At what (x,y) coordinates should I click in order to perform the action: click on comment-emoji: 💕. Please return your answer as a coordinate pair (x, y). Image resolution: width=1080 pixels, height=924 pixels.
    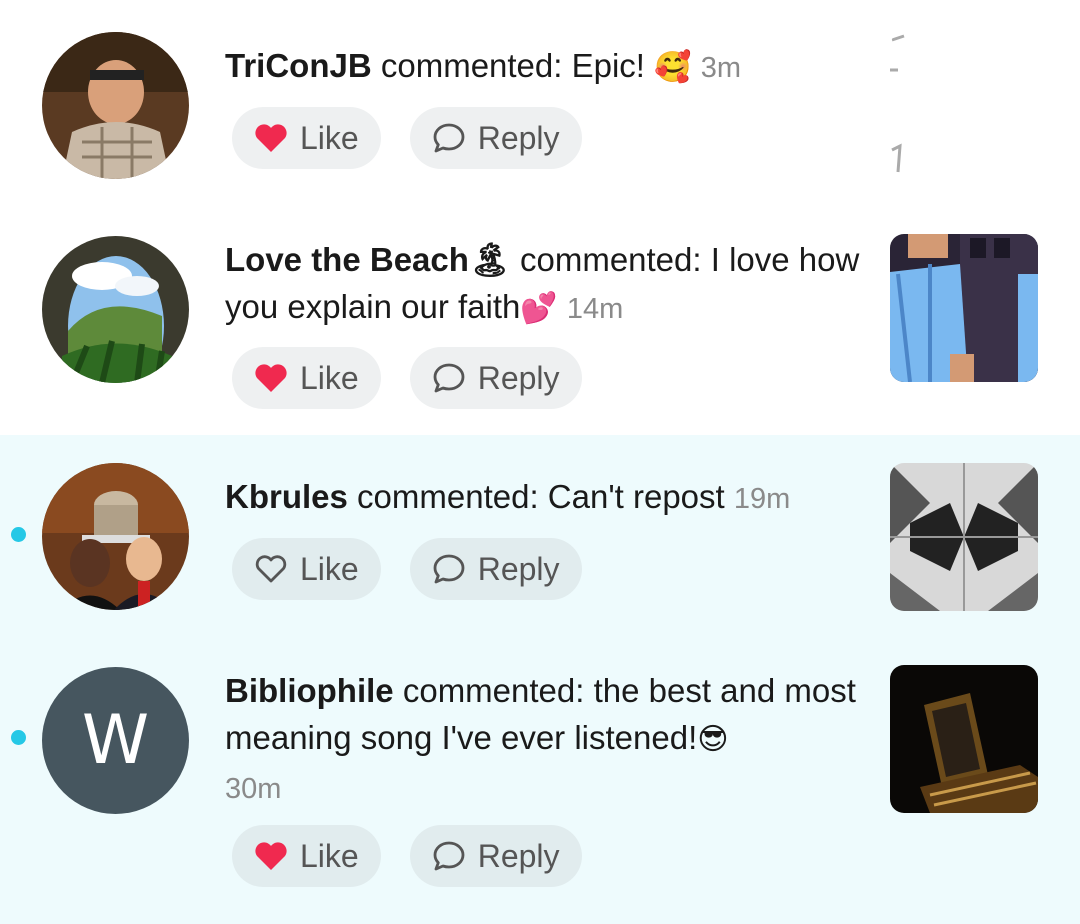
    Looking at the image, I should click on (539, 308).